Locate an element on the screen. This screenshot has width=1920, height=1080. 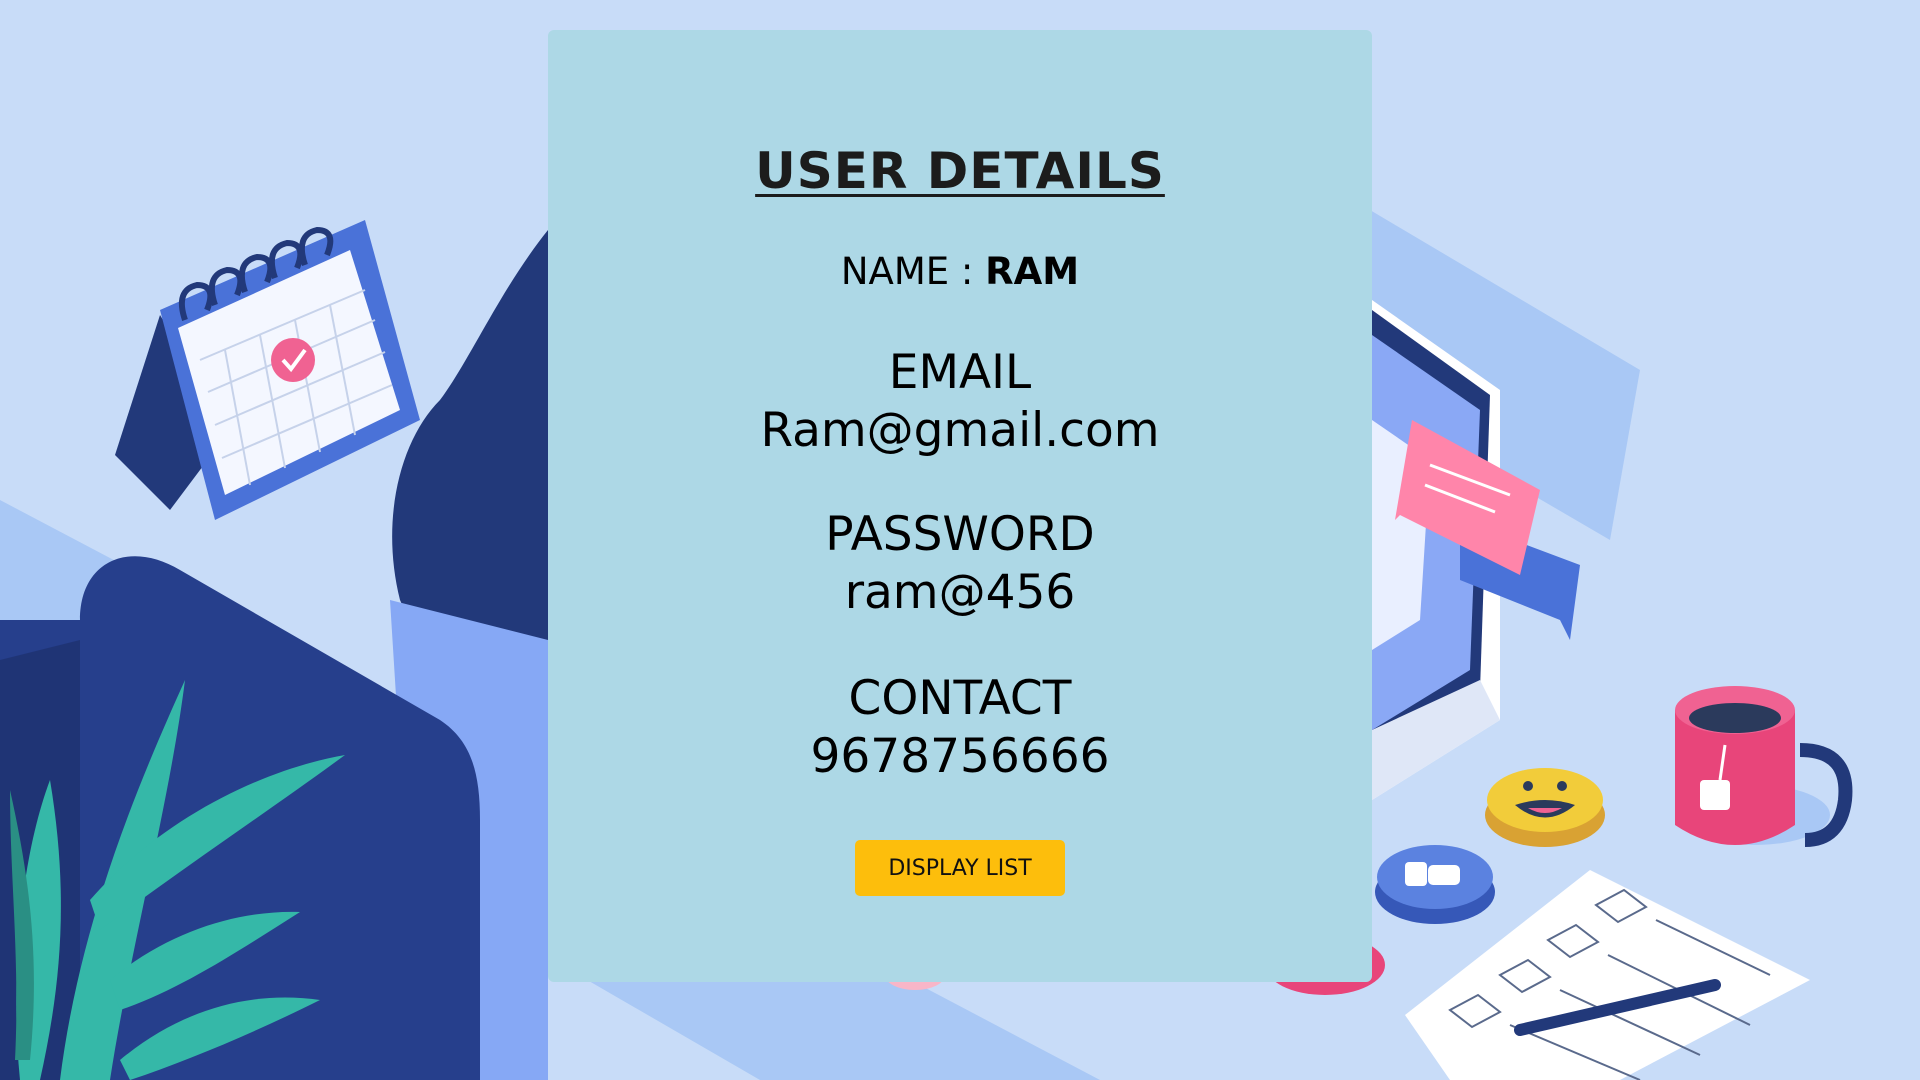
contact-label: CONTACT is located at coordinates (960, 698).